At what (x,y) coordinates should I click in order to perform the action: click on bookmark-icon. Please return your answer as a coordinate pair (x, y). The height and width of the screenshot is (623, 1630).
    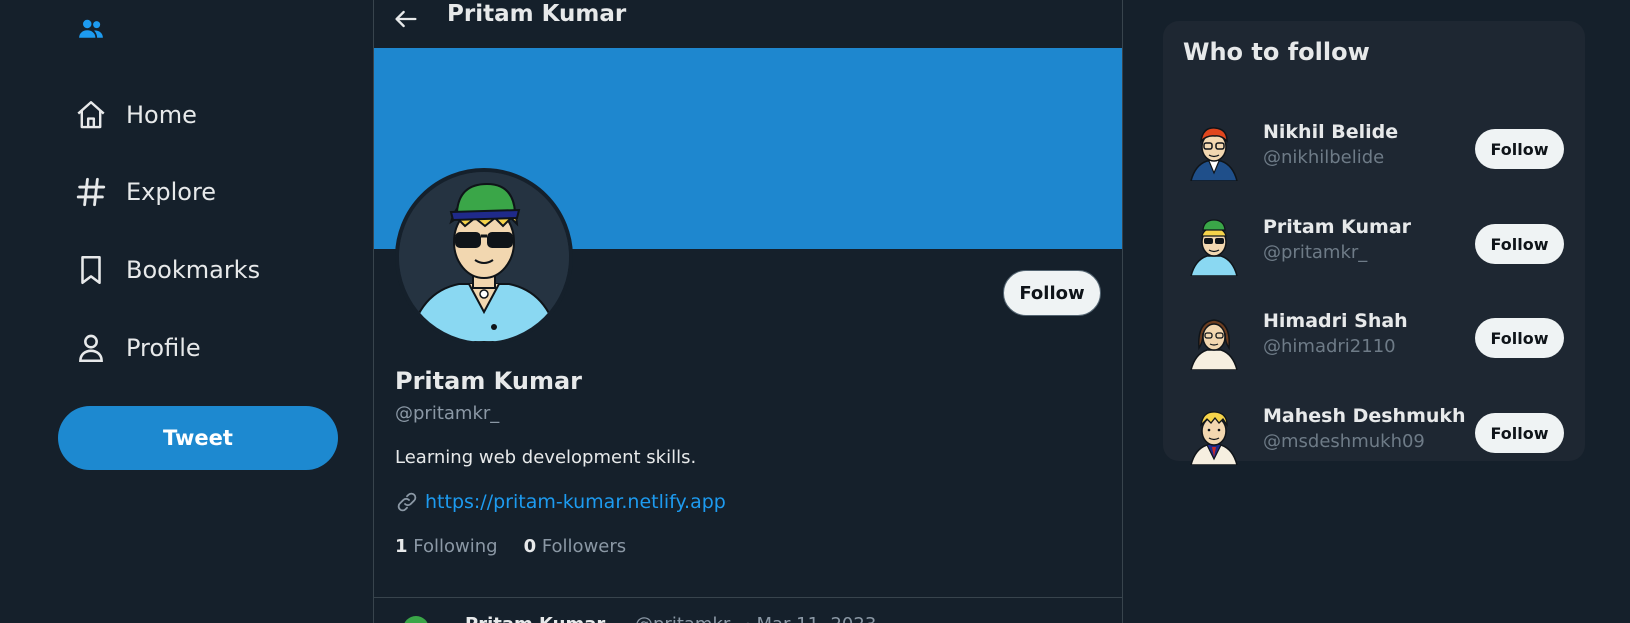
    Looking at the image, I should click on (91, 270).